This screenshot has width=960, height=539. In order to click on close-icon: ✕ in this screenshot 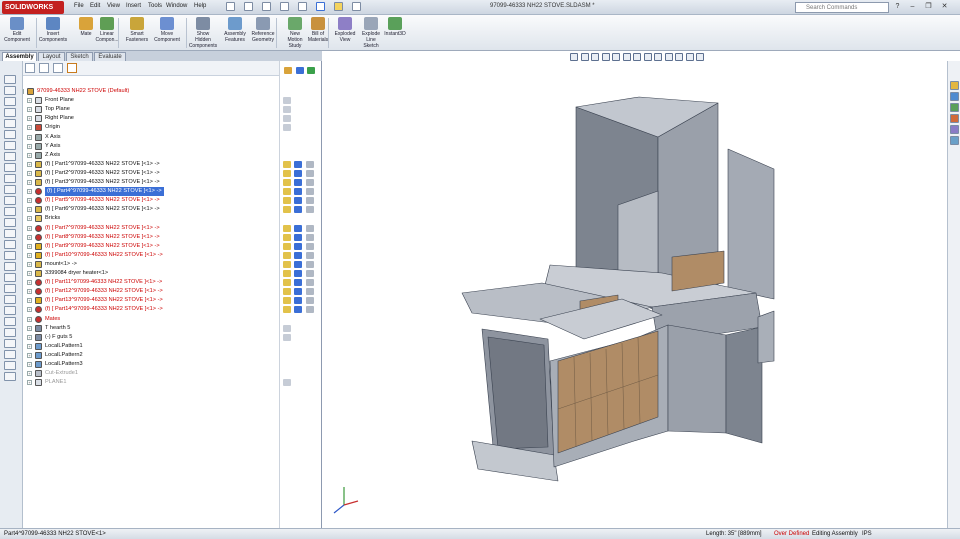, I will do `click(944, 6)`.